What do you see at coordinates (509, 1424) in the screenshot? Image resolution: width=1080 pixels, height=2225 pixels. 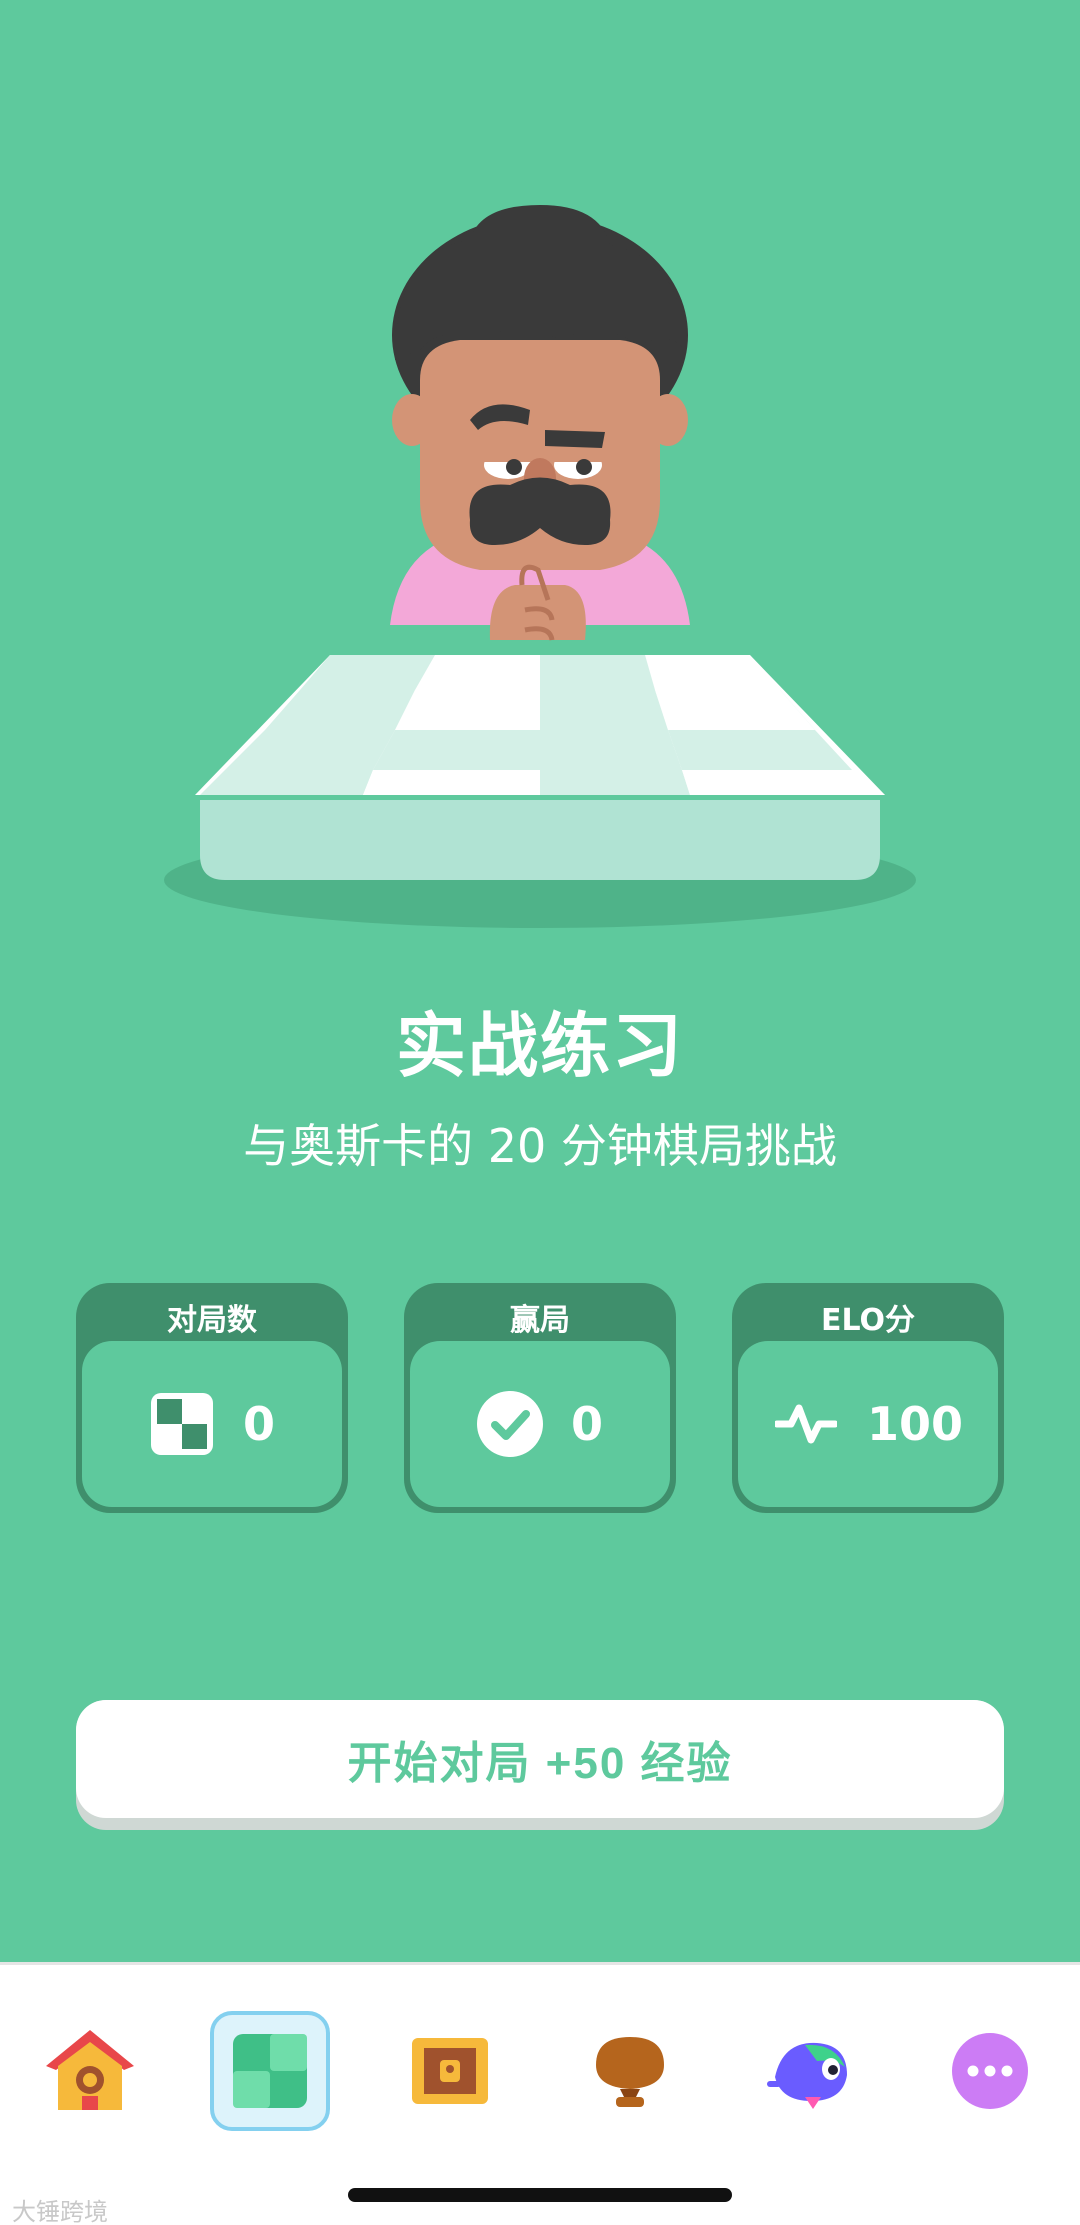 I see `check-circle-icon` at bounding box center [509, 1424].